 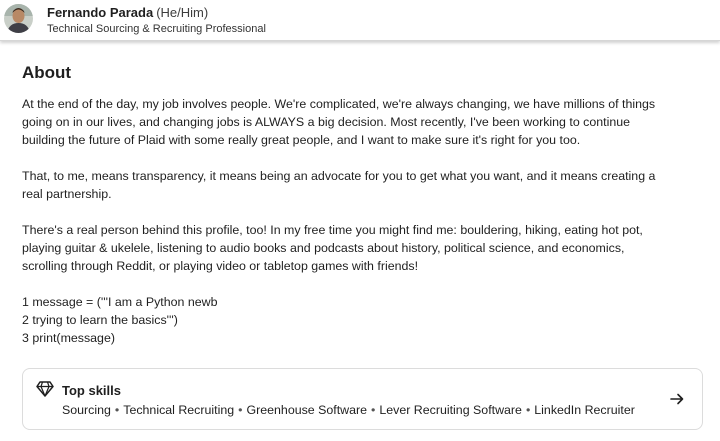 What do you see at coordinates (584, 410) in the screenshot?
I see `skill-item: LinkedIn Recruiter` at bounding box center [584, 410].